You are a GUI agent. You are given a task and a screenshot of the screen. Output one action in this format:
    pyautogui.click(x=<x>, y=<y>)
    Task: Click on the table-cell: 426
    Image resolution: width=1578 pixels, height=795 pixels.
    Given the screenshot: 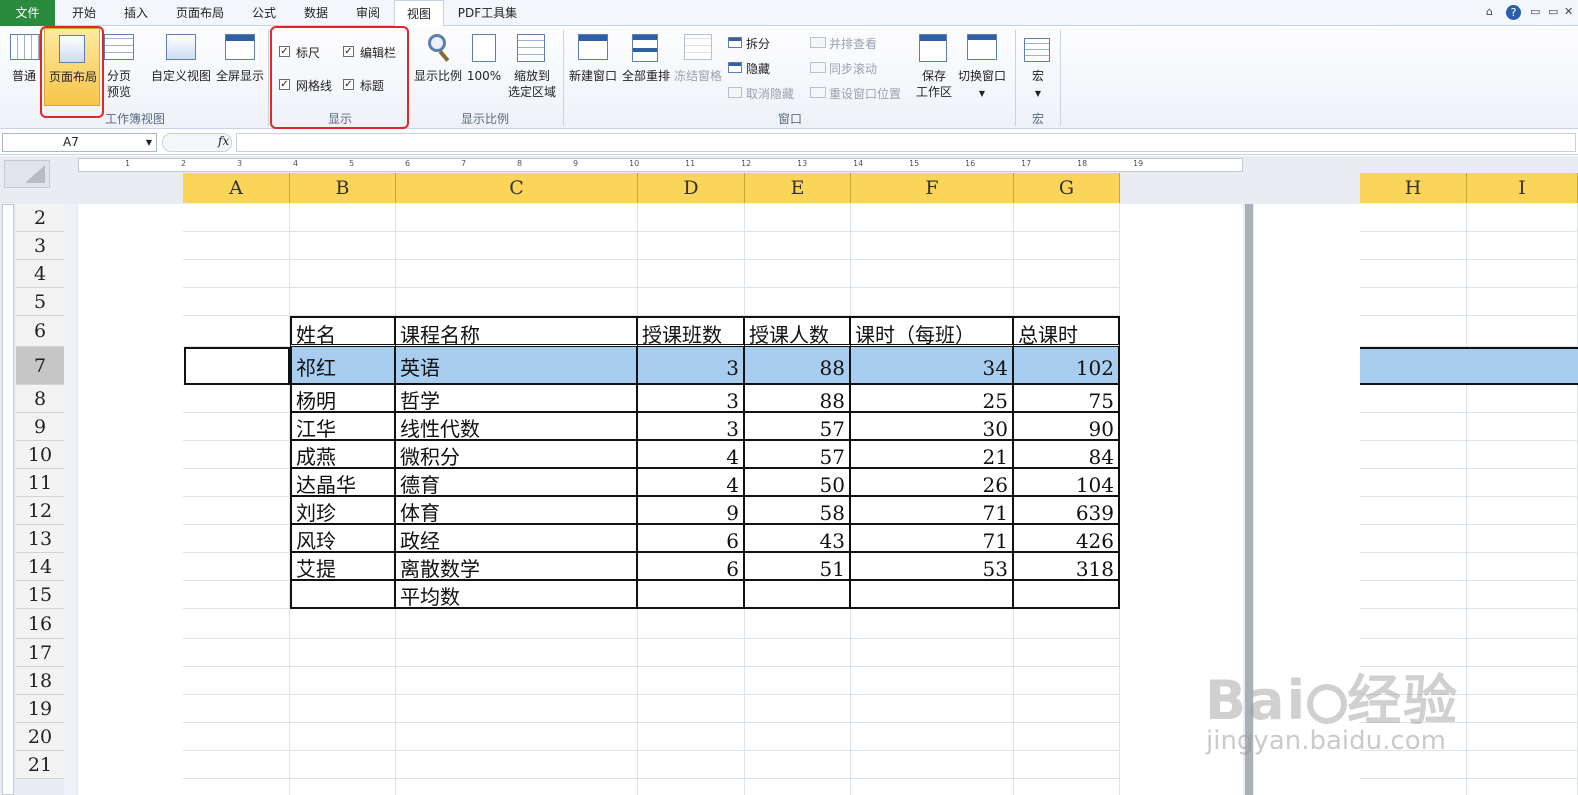 What is the action you would take?
    pyautogui.click(x=1067, y=539)
    